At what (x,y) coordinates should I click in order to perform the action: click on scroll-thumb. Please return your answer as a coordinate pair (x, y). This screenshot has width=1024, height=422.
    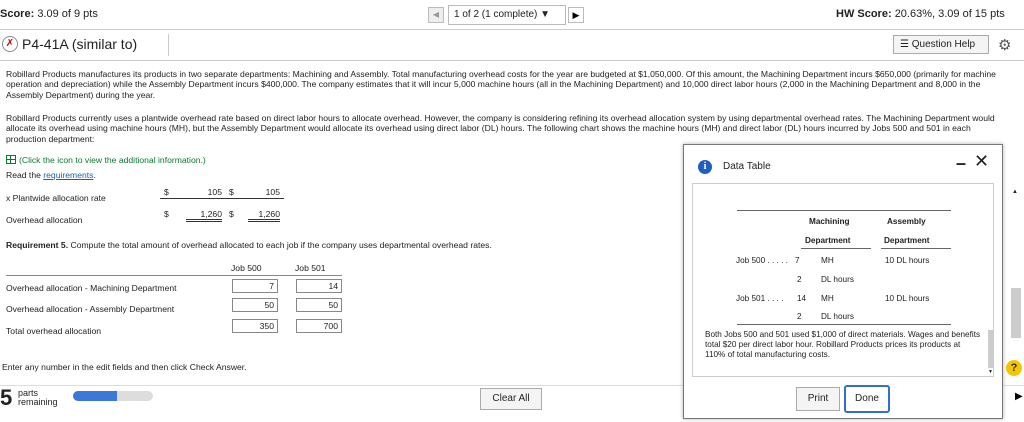
    Looking at the image, I should click on (1016, 313).